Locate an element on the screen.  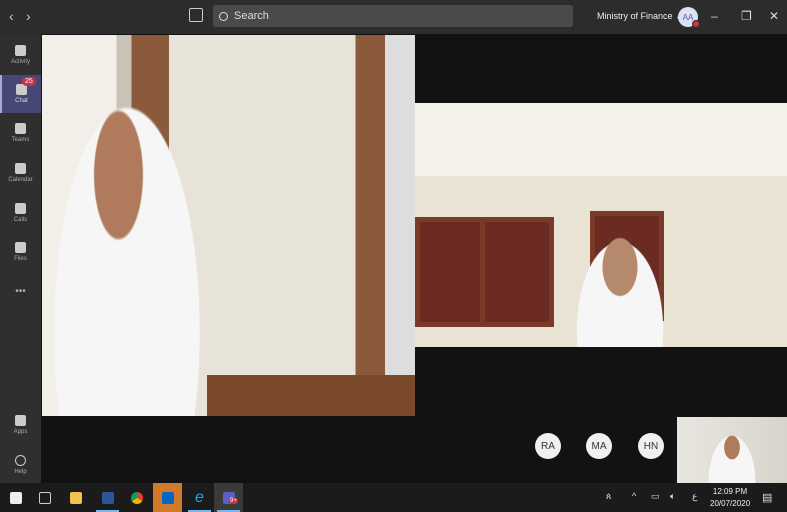
help-icon is located at coordinates (20, 460).